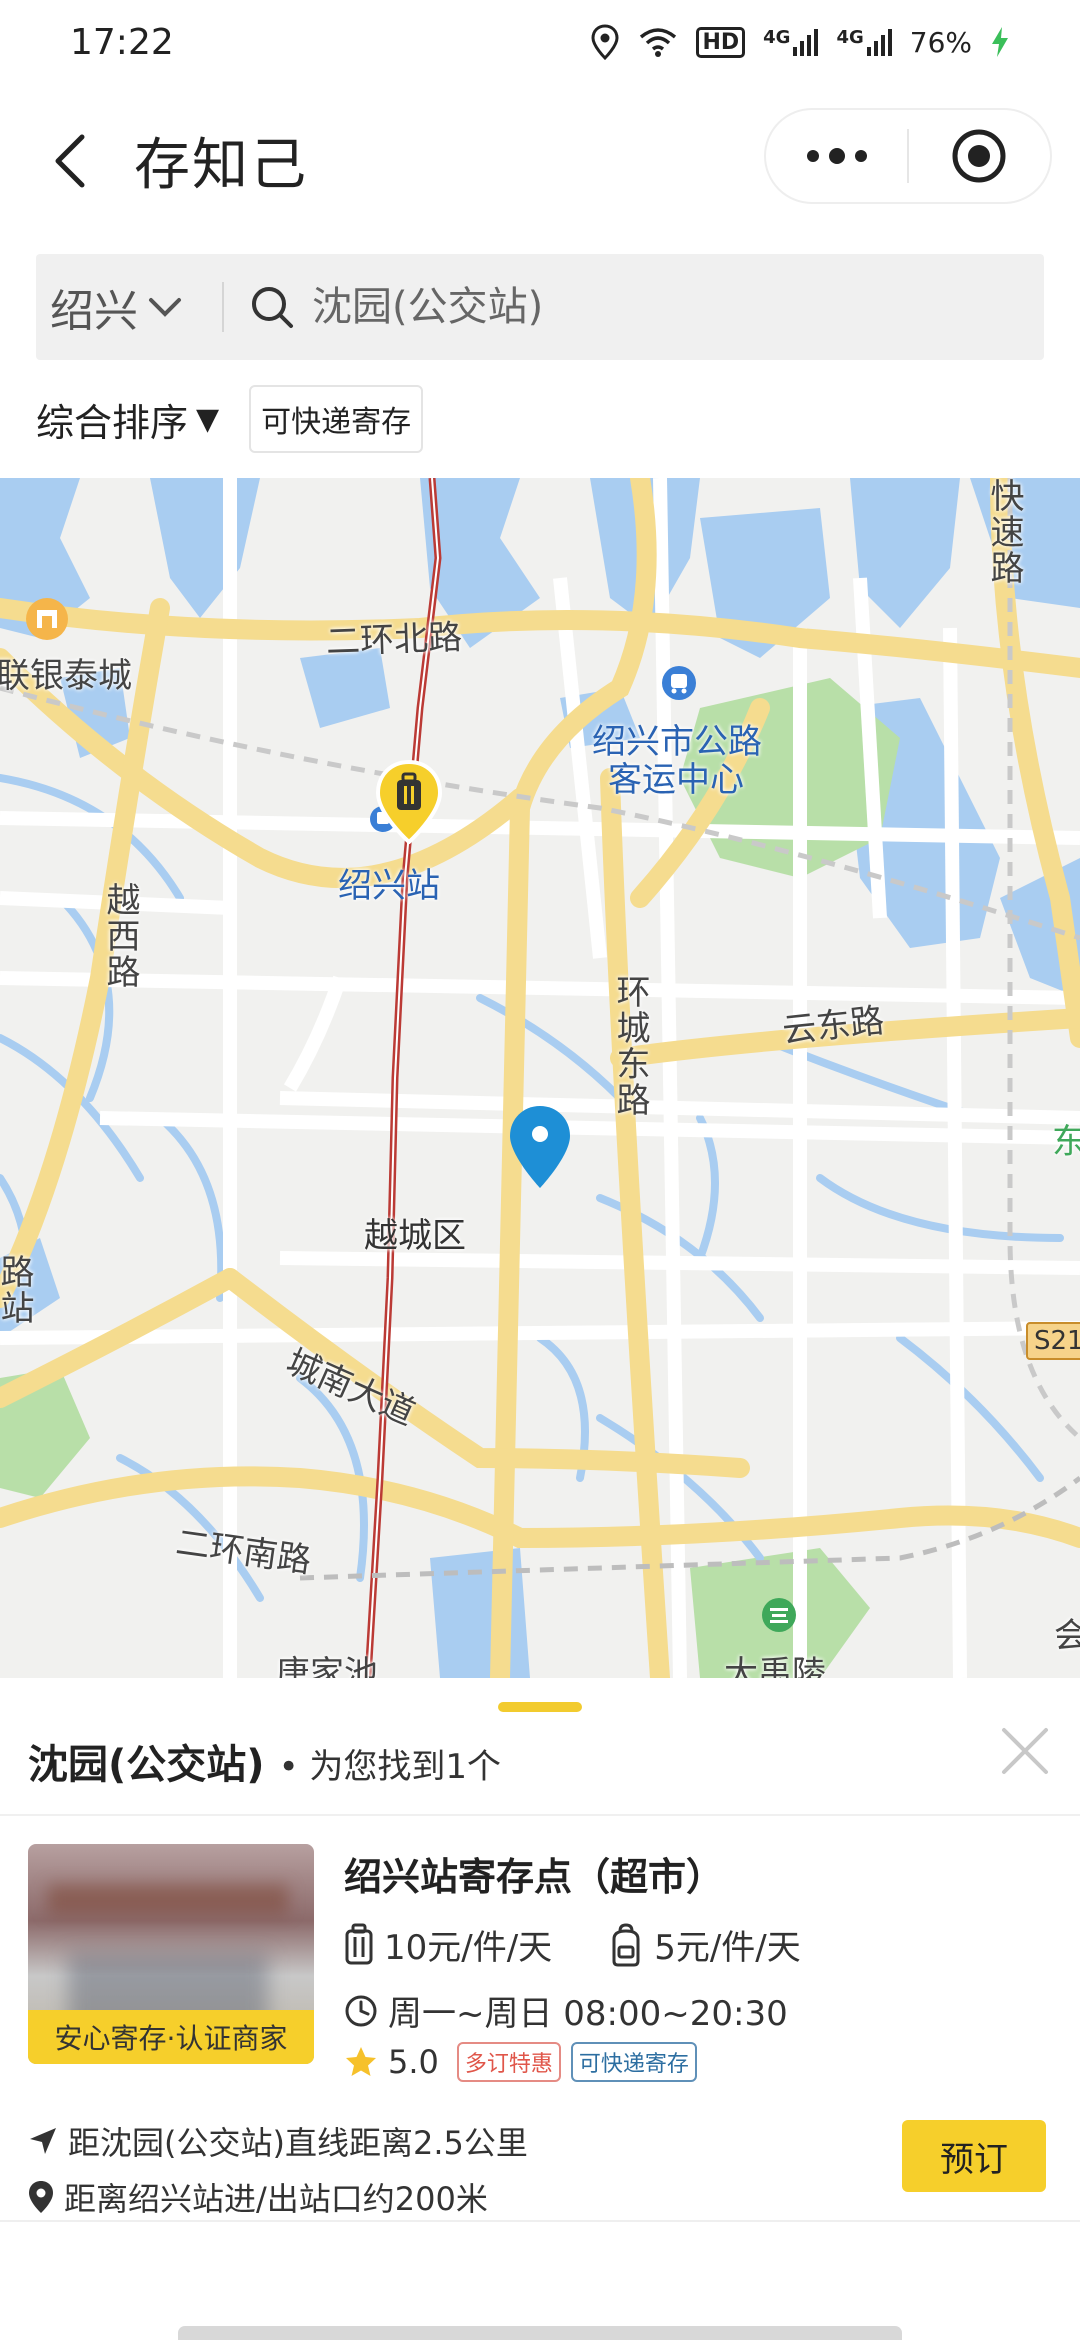 This screenshot has height=2340, width=1080. I want to click on distance-text: 距沈园(公交站)直线距离2.5公里, so click(298, 2143).